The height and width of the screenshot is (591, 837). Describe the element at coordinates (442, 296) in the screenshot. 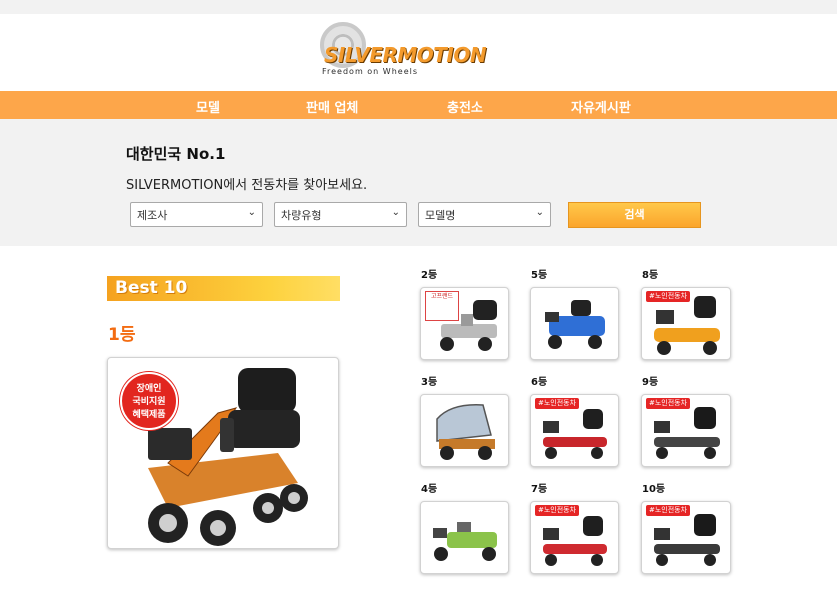

I see `brand-tag-text: 고프랜드` at that location.